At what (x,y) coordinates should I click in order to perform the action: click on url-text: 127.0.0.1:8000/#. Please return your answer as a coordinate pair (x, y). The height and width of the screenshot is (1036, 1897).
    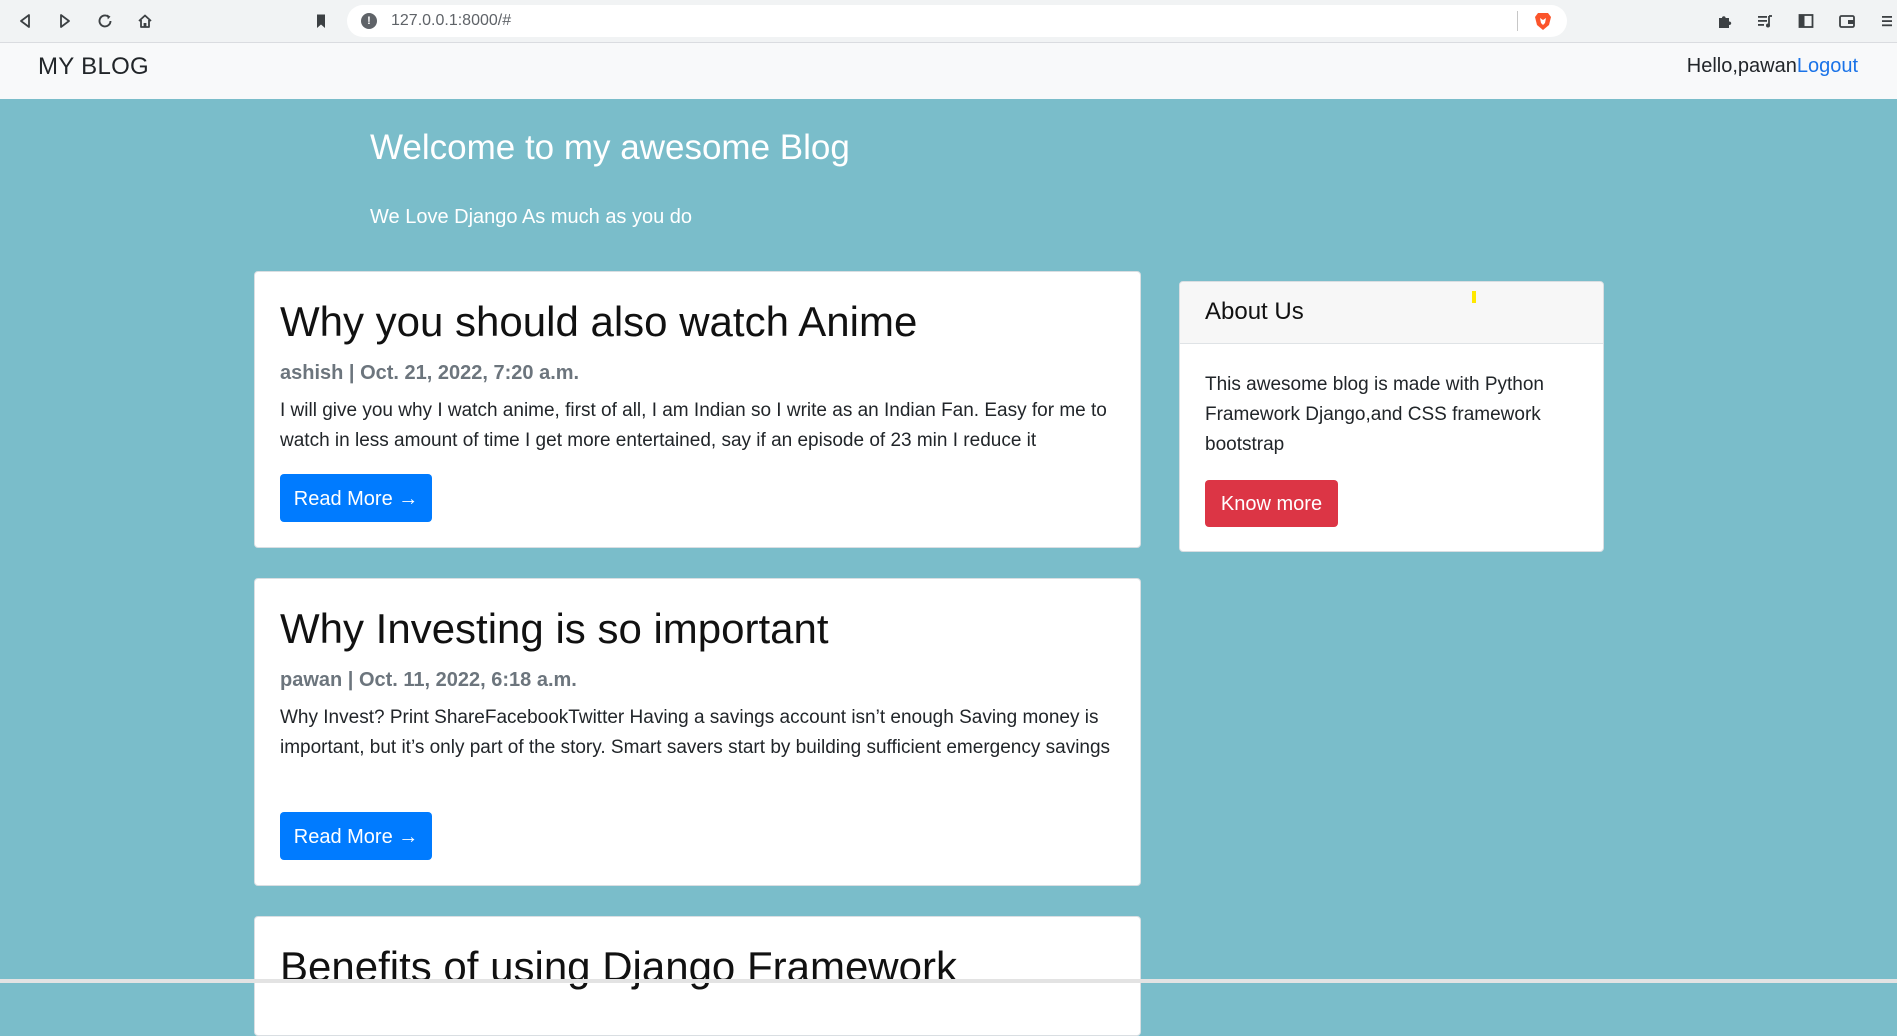
    Looking at the image, I should click on (451, 21).